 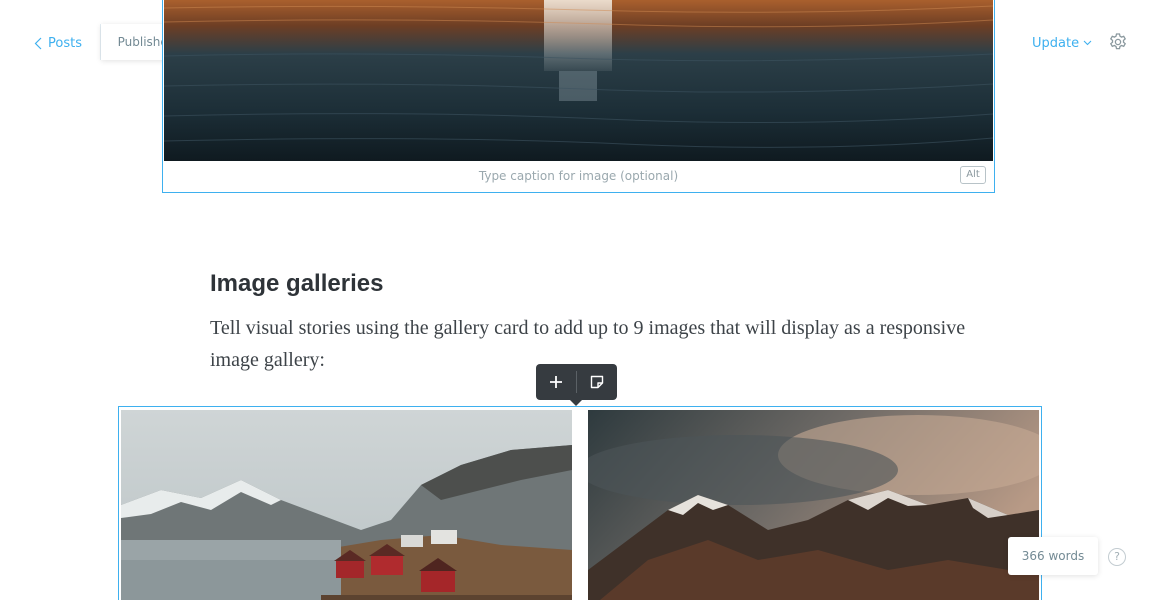 I want to click on mountain-peaks-photo, so click(x=813, y=505).